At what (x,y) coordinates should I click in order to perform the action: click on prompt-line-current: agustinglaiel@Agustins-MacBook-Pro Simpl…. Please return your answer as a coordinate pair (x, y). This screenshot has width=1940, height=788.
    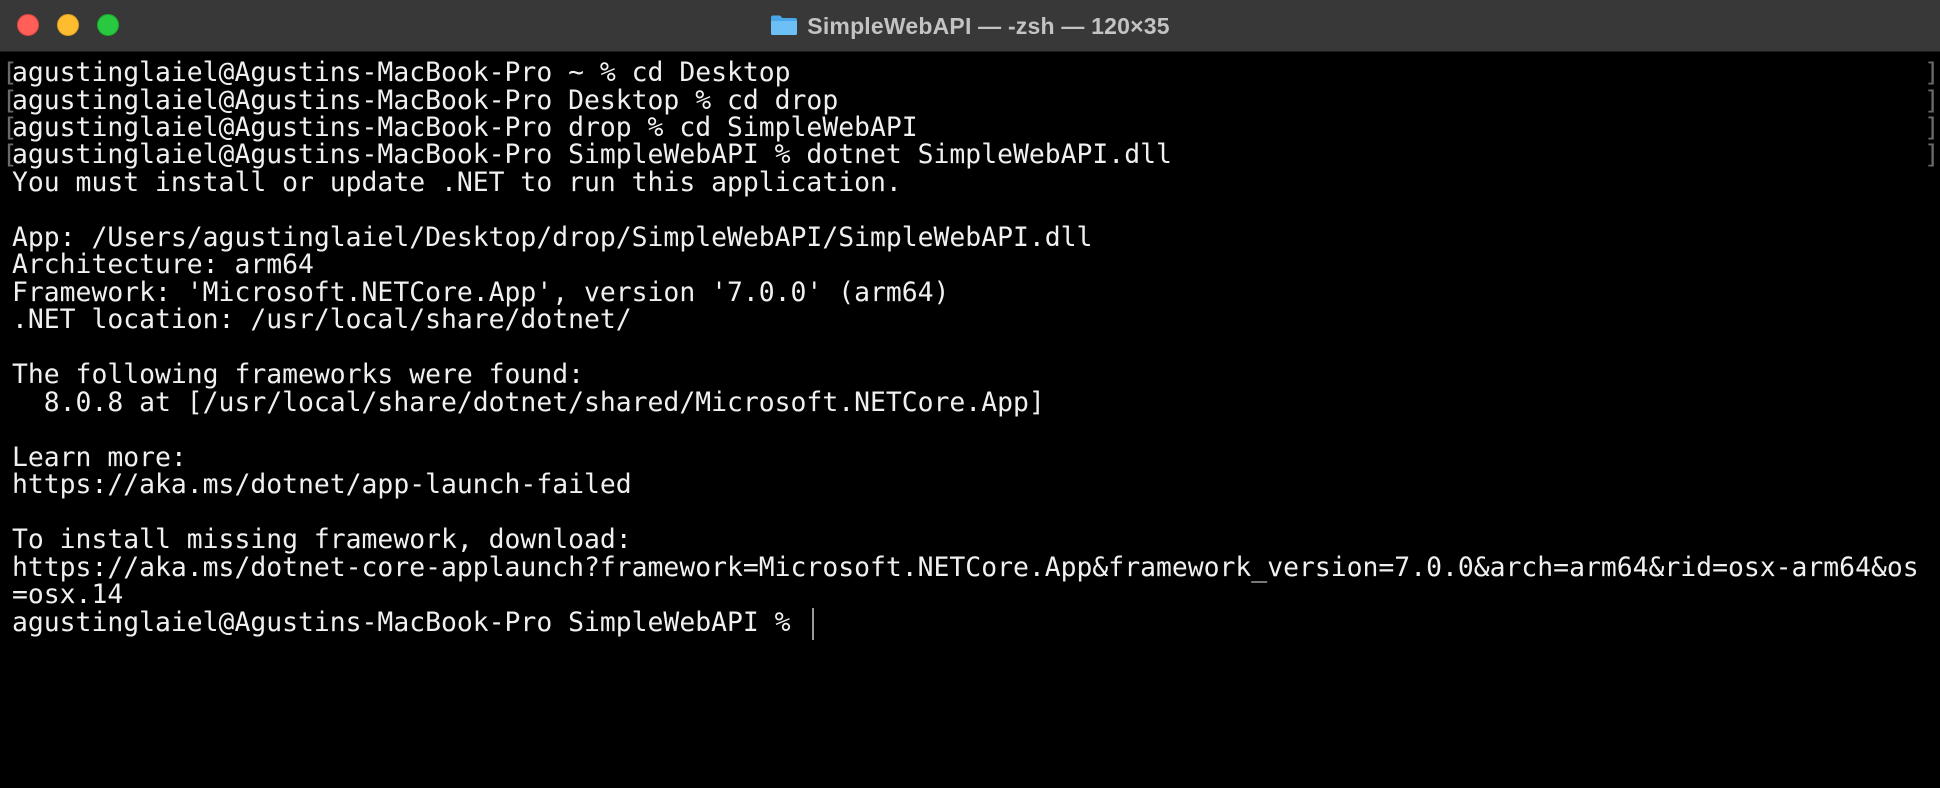
    Looking at the image, I should click on (409, 623).